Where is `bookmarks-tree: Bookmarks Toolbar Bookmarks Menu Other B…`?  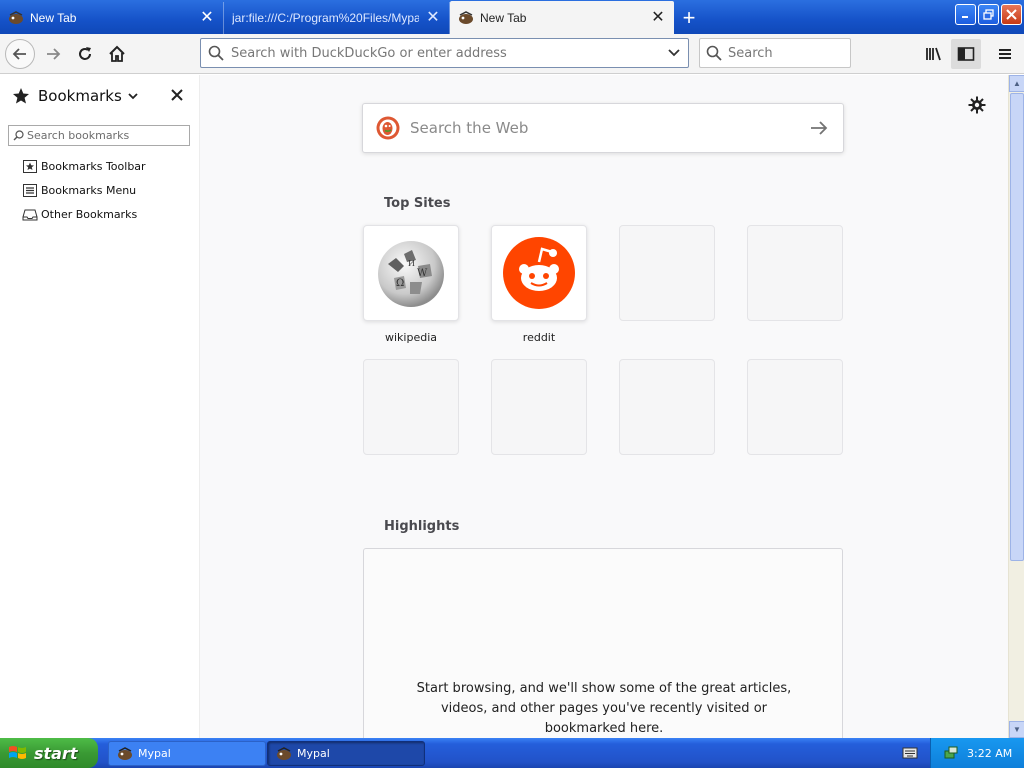
bookmarks-tree: Bookmarks Toolbar Bookmarks Menu Other B… is located at coordinates (99, 190).